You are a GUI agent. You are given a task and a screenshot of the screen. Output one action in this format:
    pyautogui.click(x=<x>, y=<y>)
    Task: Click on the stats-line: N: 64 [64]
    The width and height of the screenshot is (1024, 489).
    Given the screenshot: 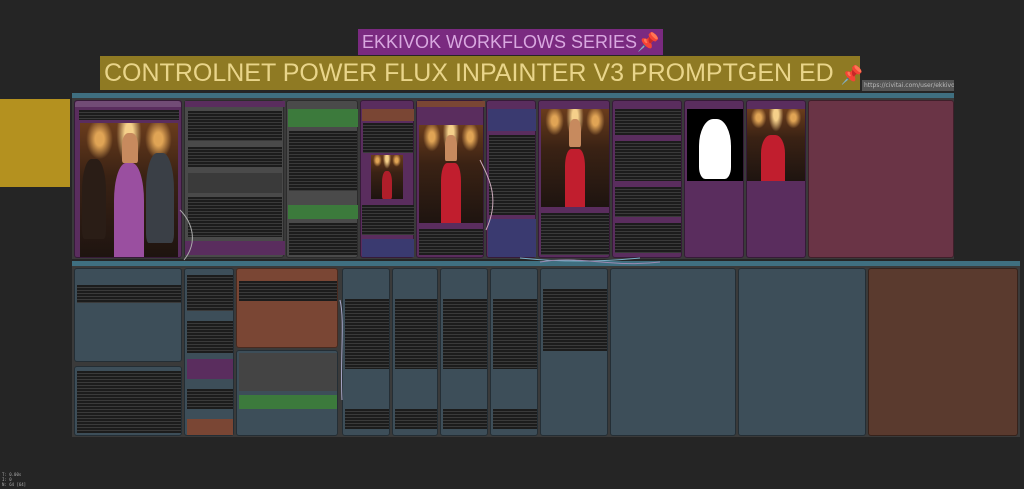 What is the action you would take?
    pyautogui.click(x=14, y=484)
    